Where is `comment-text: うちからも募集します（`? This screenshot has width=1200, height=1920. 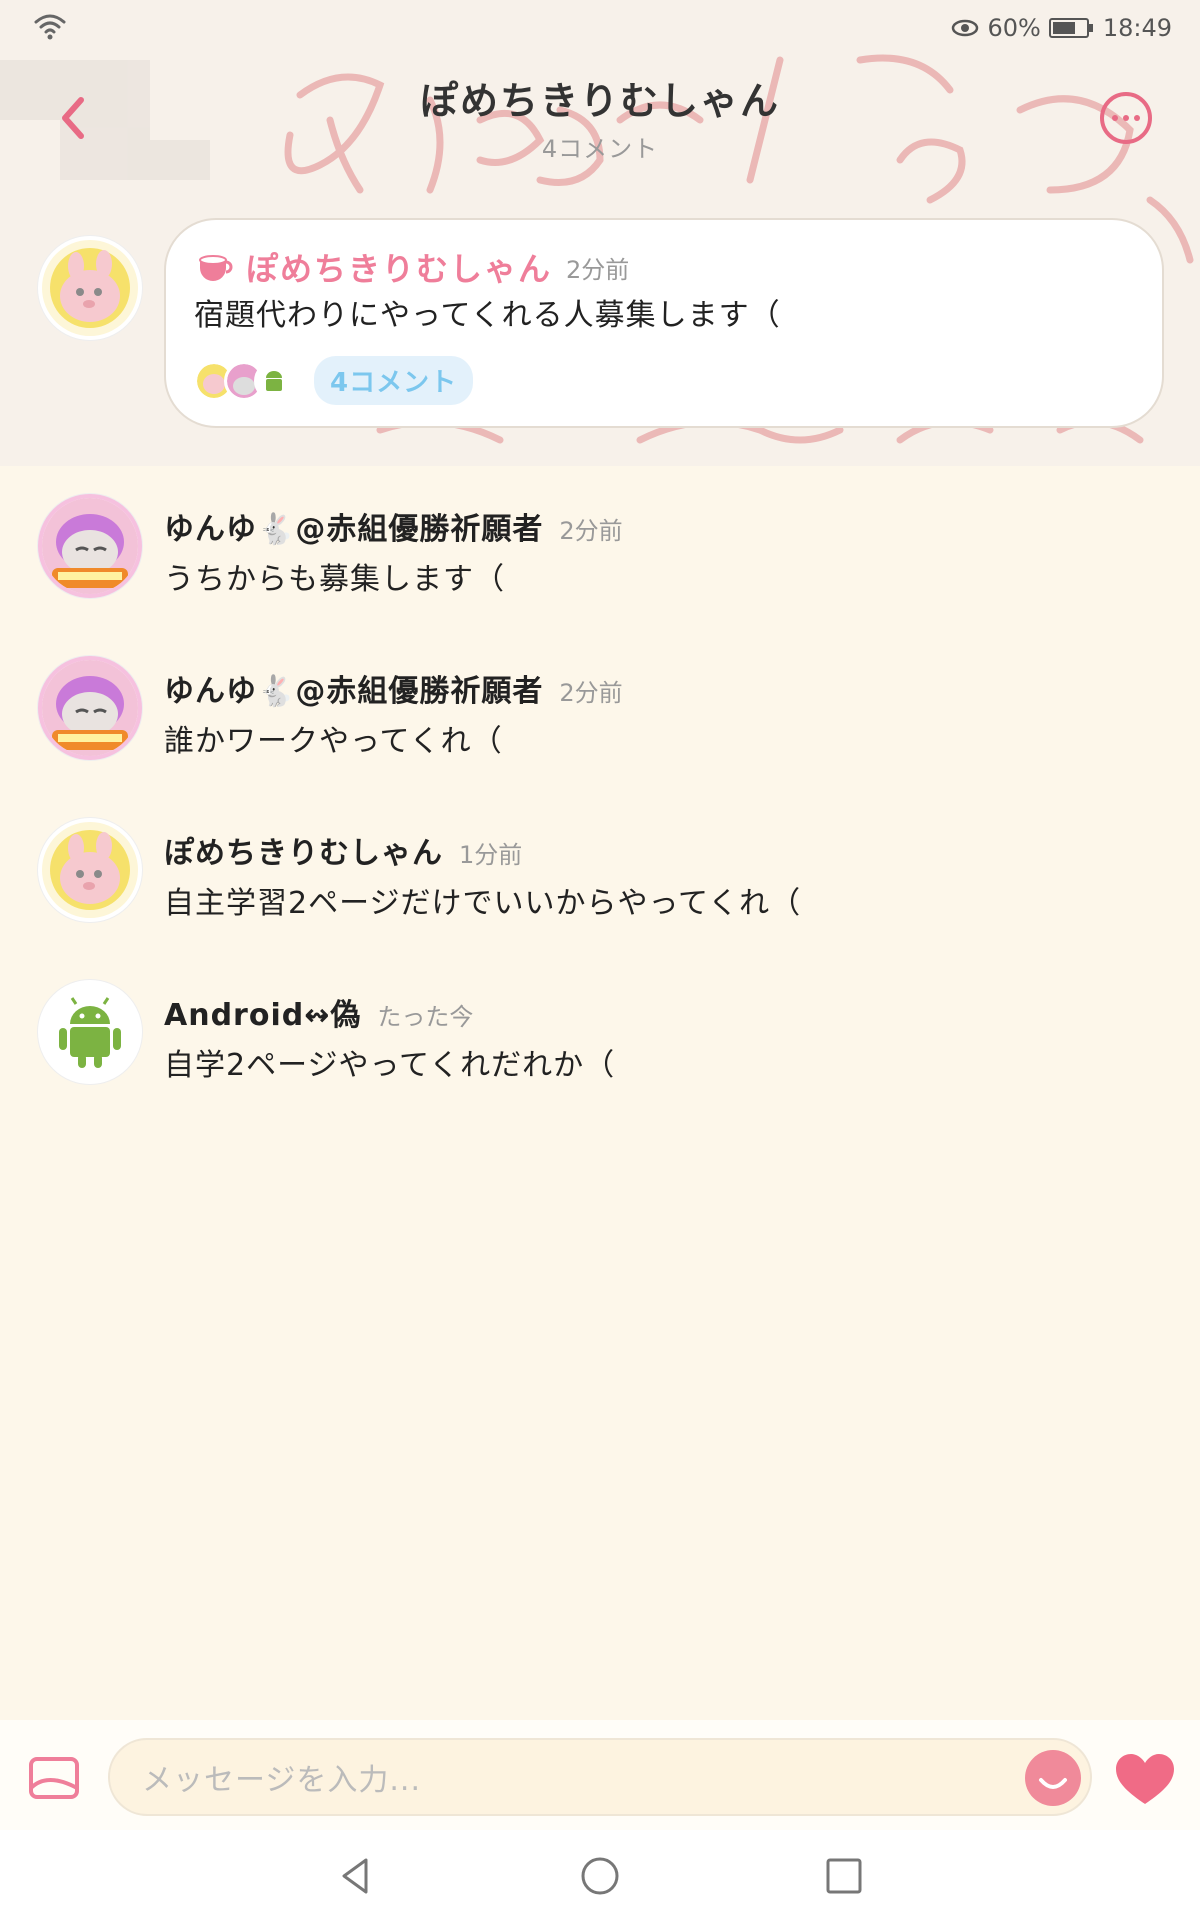 comment-text: うちからも募集します（ is located at coordinates (334, 579).